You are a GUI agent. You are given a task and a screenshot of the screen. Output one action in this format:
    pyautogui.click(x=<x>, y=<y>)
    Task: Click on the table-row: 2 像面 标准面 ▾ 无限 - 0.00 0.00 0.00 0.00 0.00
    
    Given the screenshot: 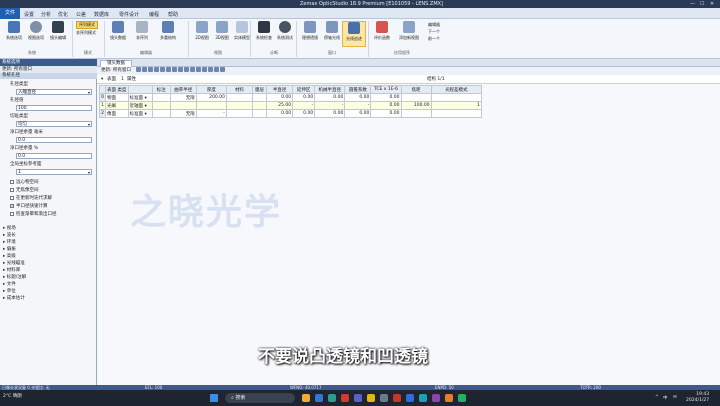 What is the action you would take?
    pyautogui.click(x=290, y=113)
    